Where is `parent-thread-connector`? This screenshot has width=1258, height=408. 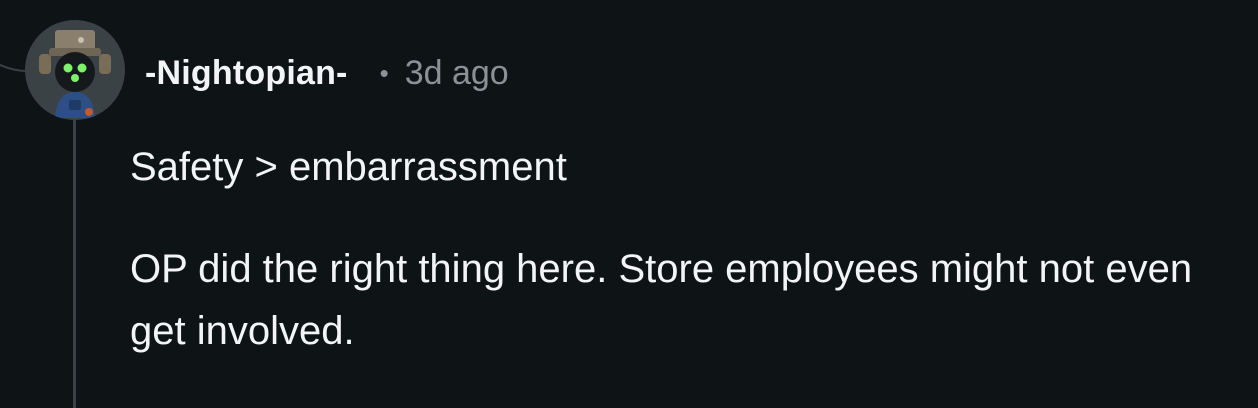
parent-thread-connector is located at coordinates (14, 36).